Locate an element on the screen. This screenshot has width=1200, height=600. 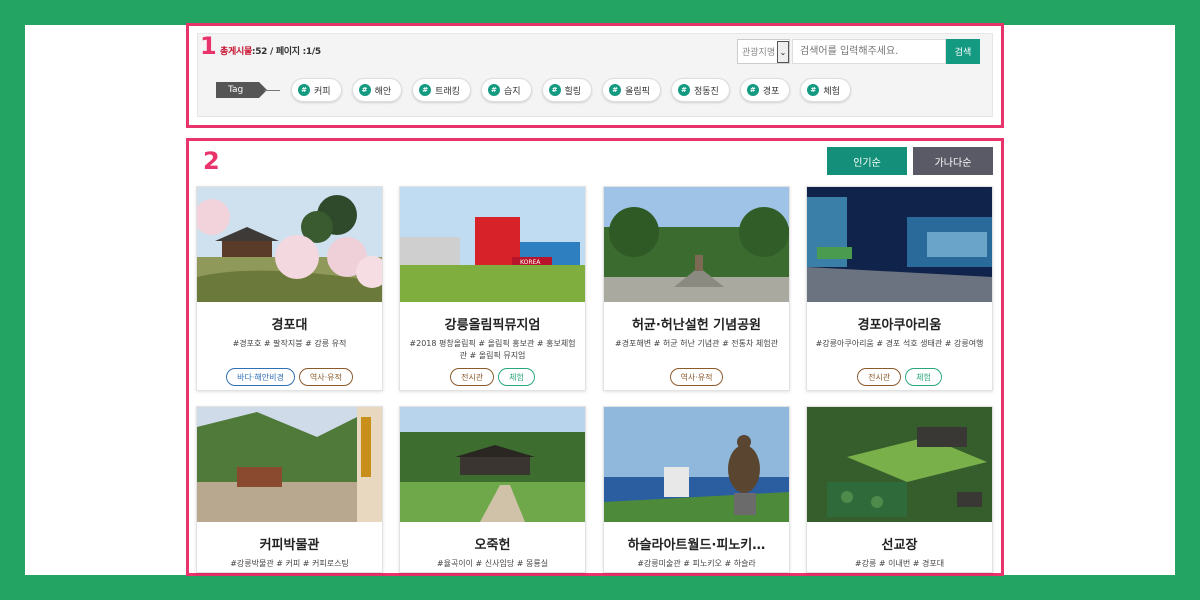
page-label: / 페이지 is located at coordinates (285, 52).